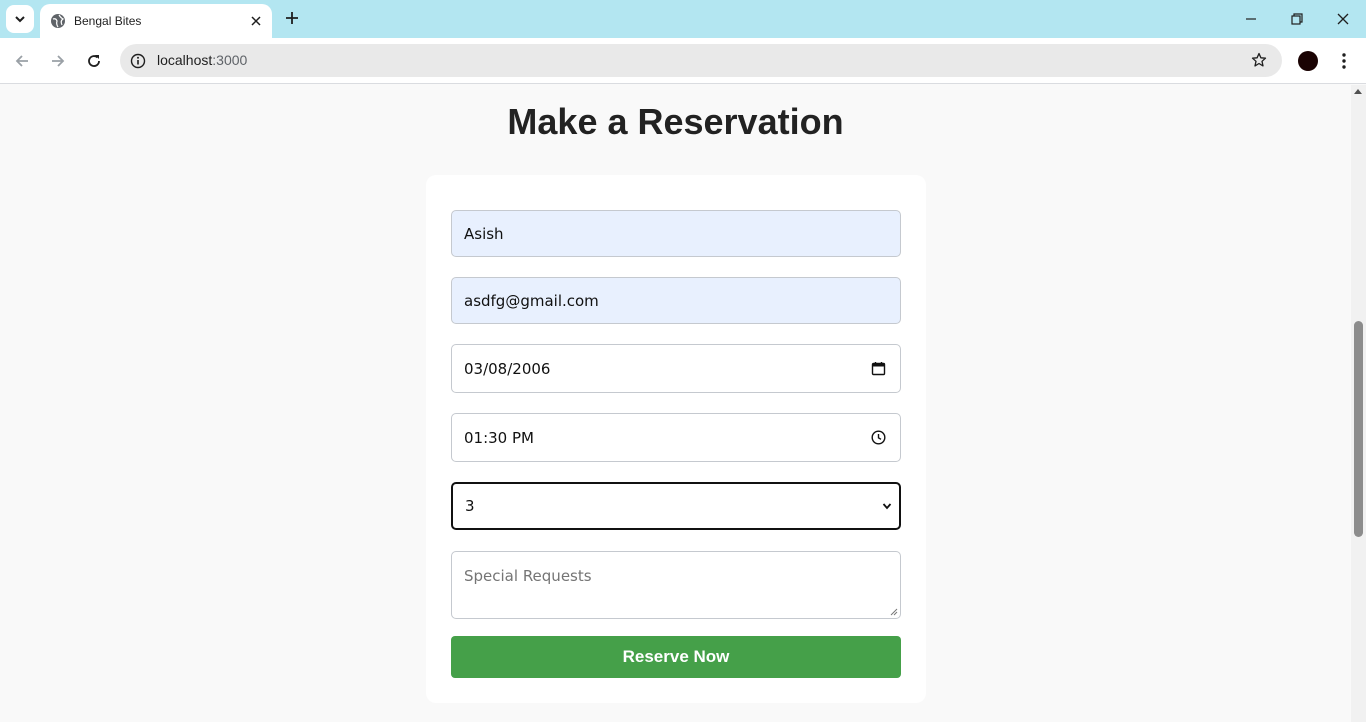  I want to click on arrow-right-icon, so click(58, 61).